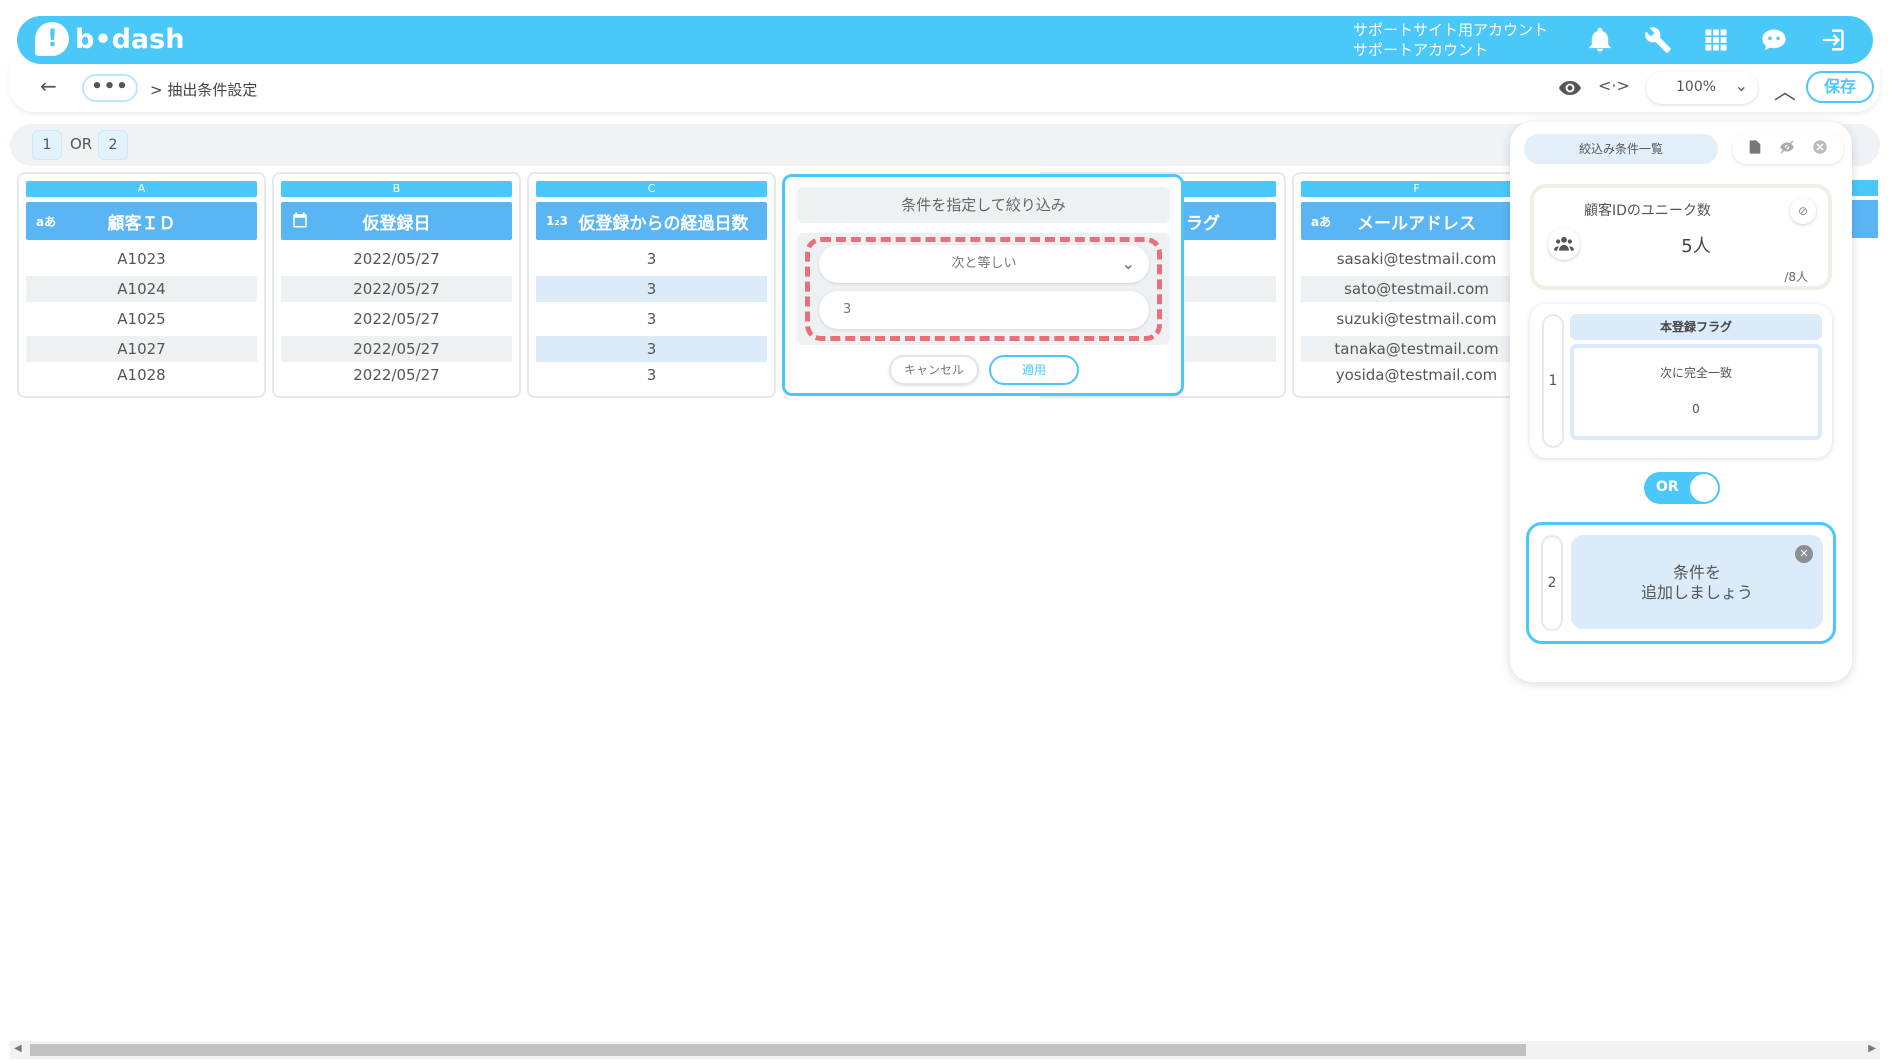 The width and height of the screenshot is (1890, 1063). I want to click on next-column-letter-sliver, so click(1865, 188).